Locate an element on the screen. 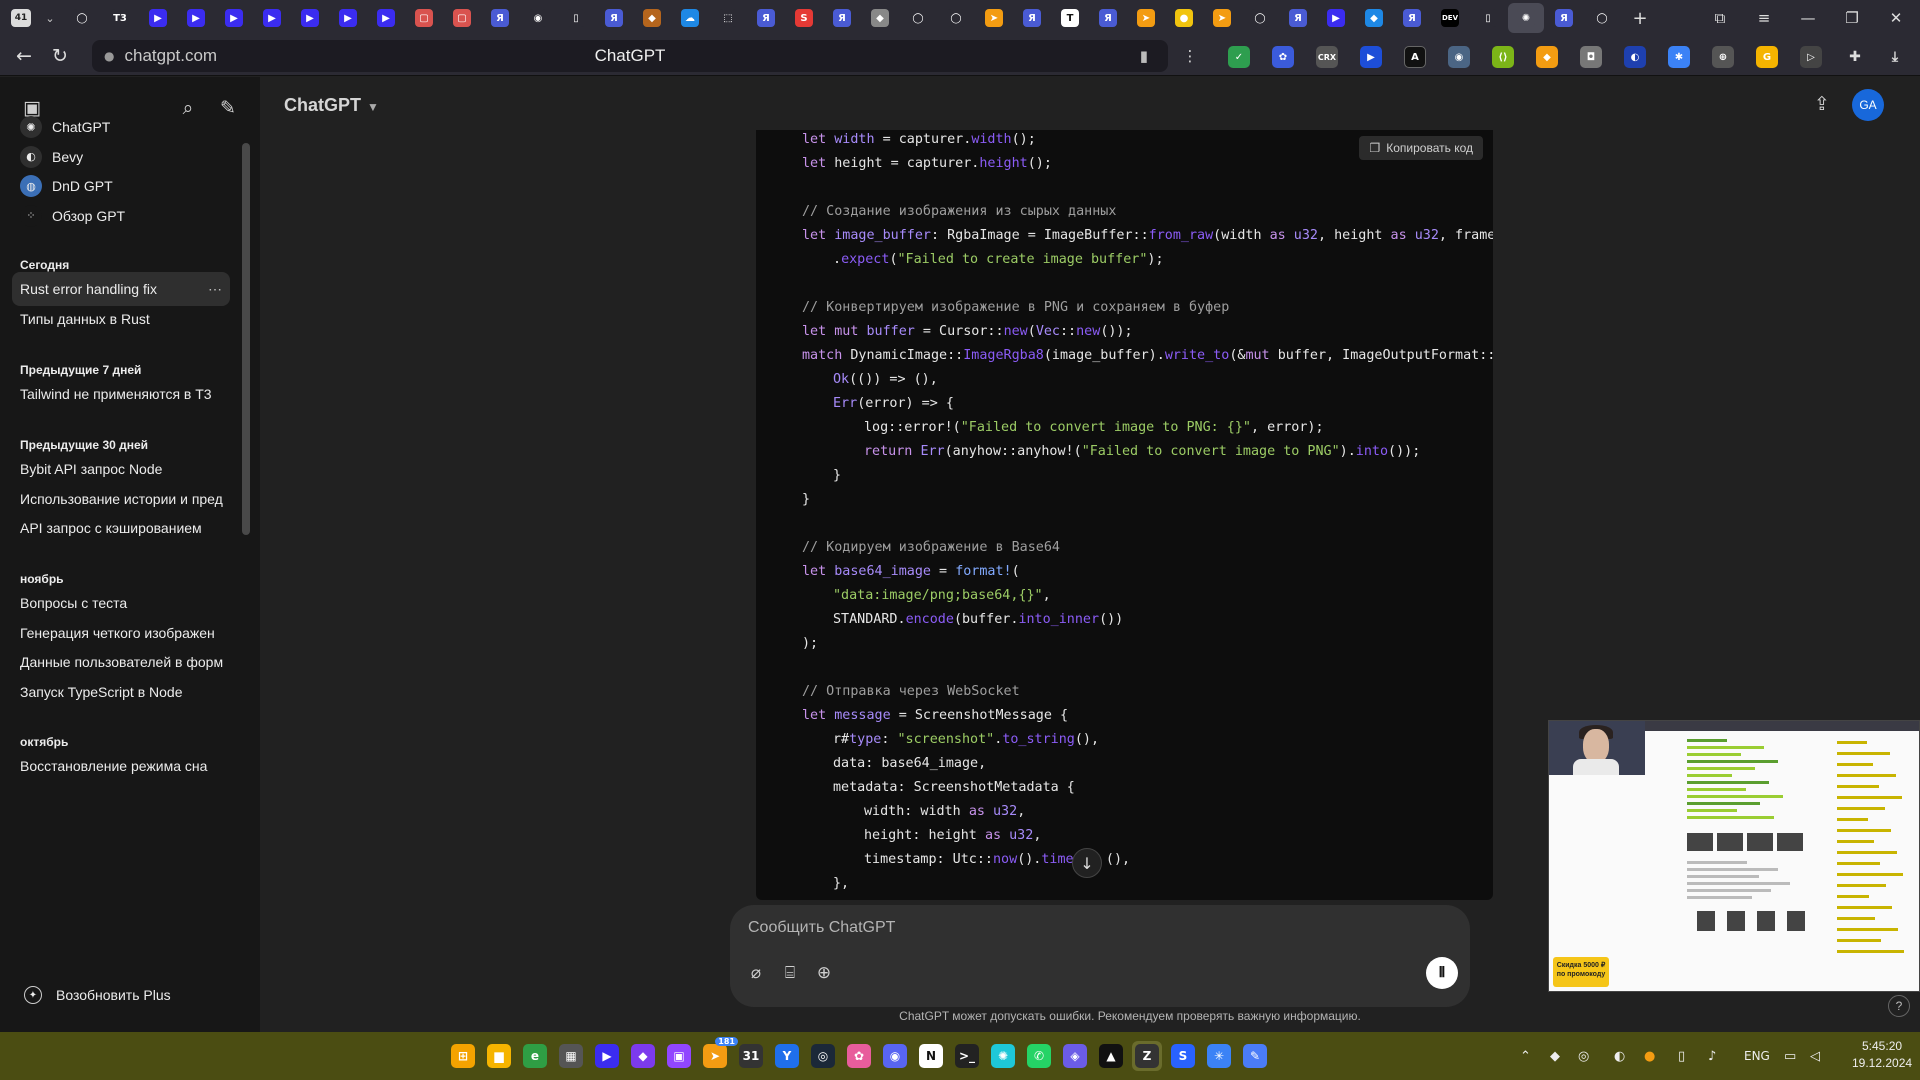 This screenshot has height=1080, width=1920. chat-item: Вопросы с теста is located at coordinates (121, 603).